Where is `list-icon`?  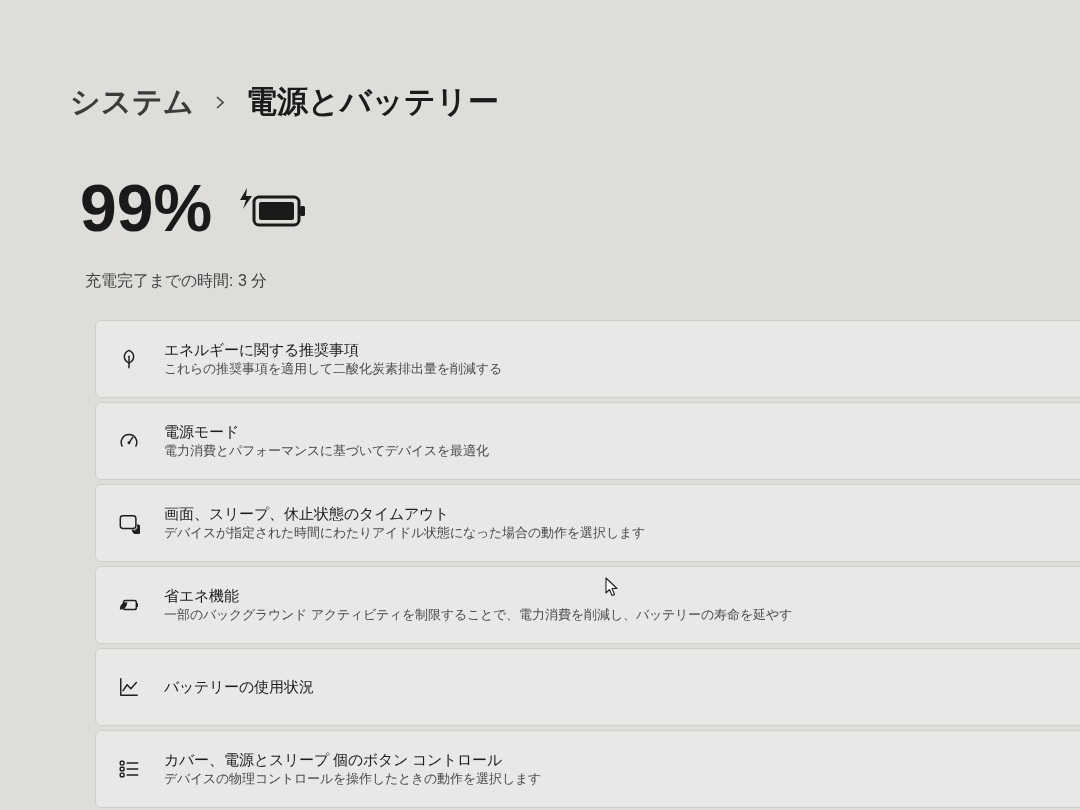 list-icon is located at coordinates (129, 769).